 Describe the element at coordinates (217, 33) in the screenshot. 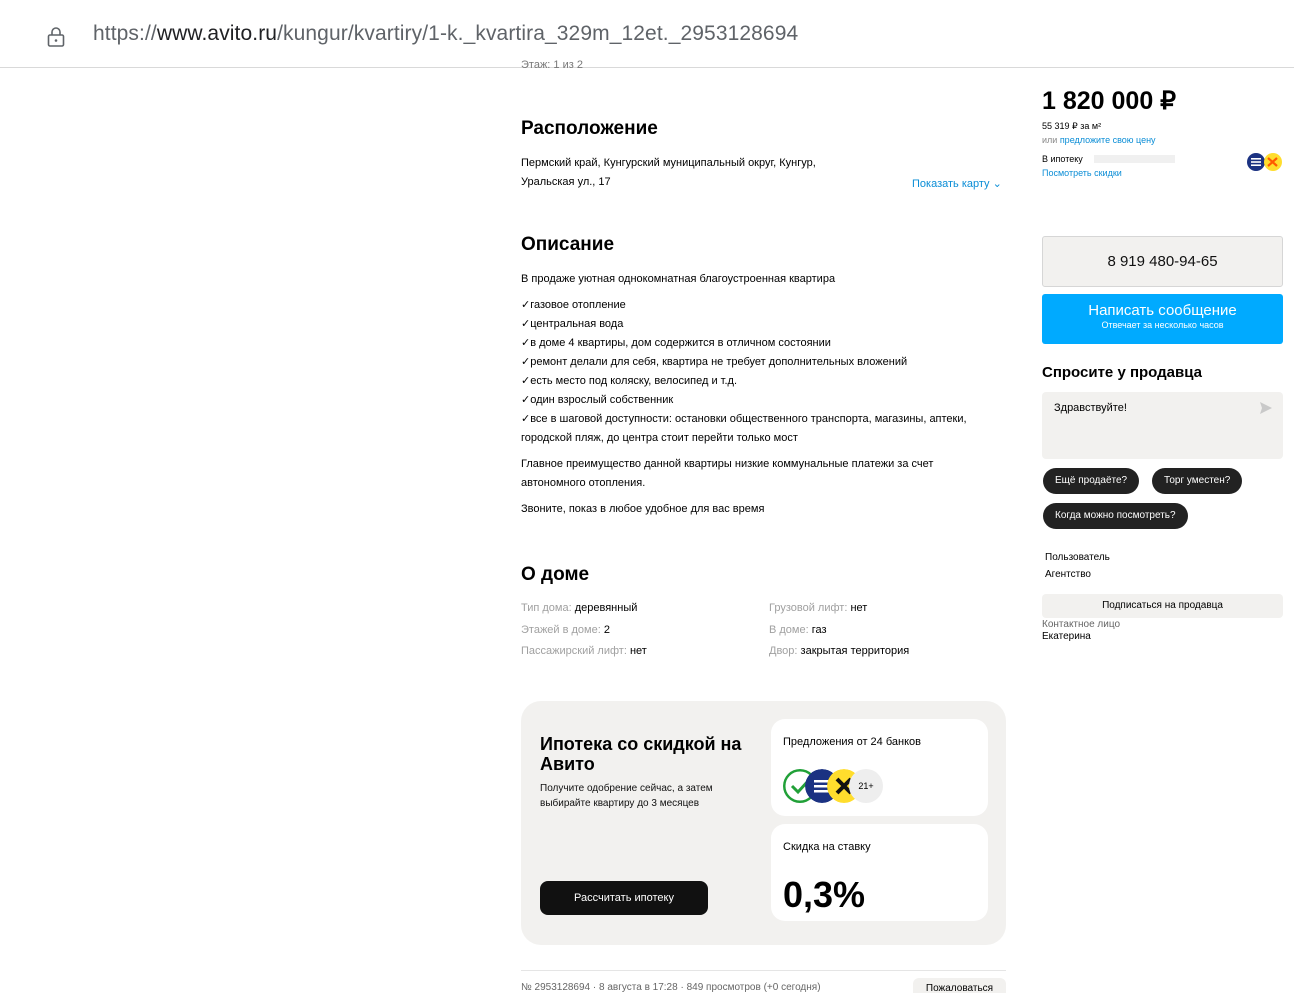

I see `url-domain: www.avito.ru` at that location.